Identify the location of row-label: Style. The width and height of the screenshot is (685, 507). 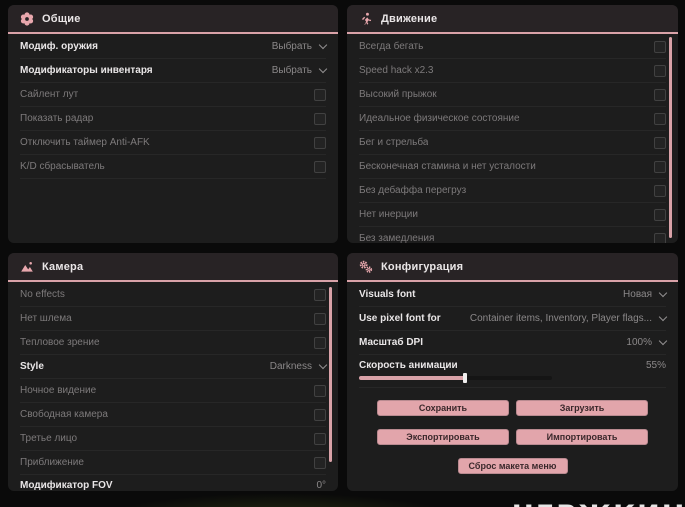
(32, 366).